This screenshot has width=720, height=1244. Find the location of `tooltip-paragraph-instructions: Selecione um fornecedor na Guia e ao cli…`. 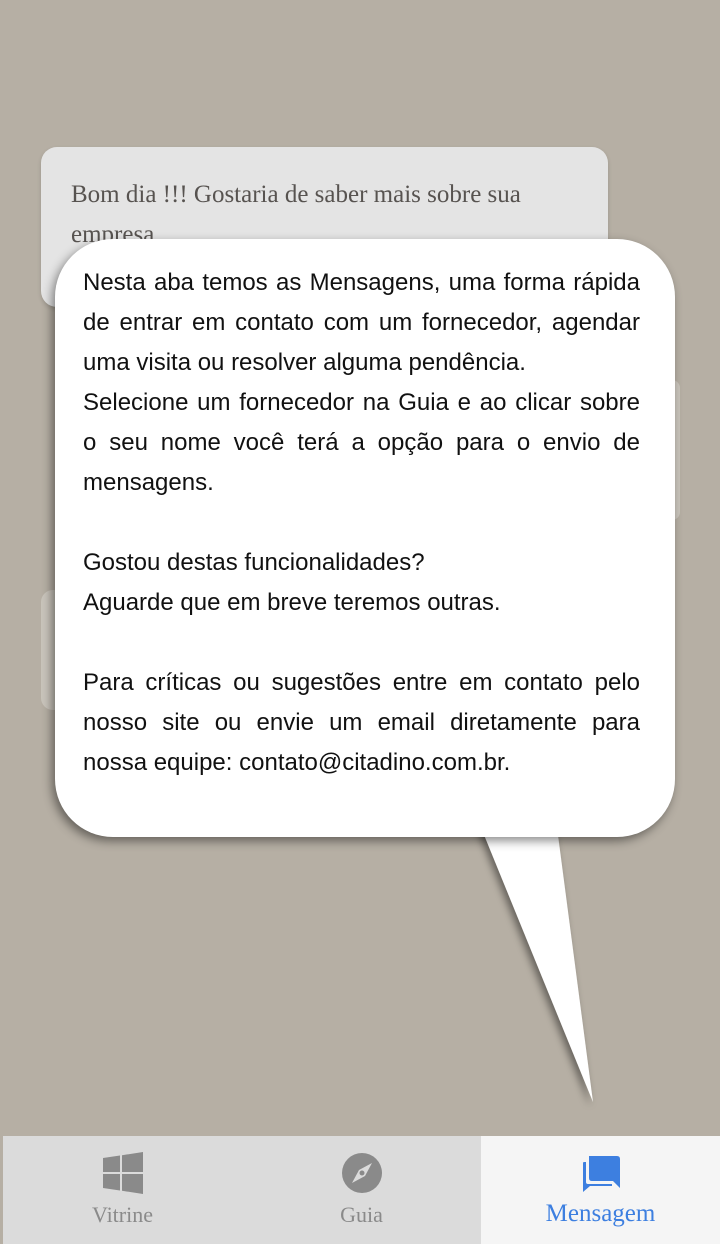

tooltip-paragraph-instructions: Selecione um fornecedor na Guia e ao cli… is located at coordinates (361, 442).